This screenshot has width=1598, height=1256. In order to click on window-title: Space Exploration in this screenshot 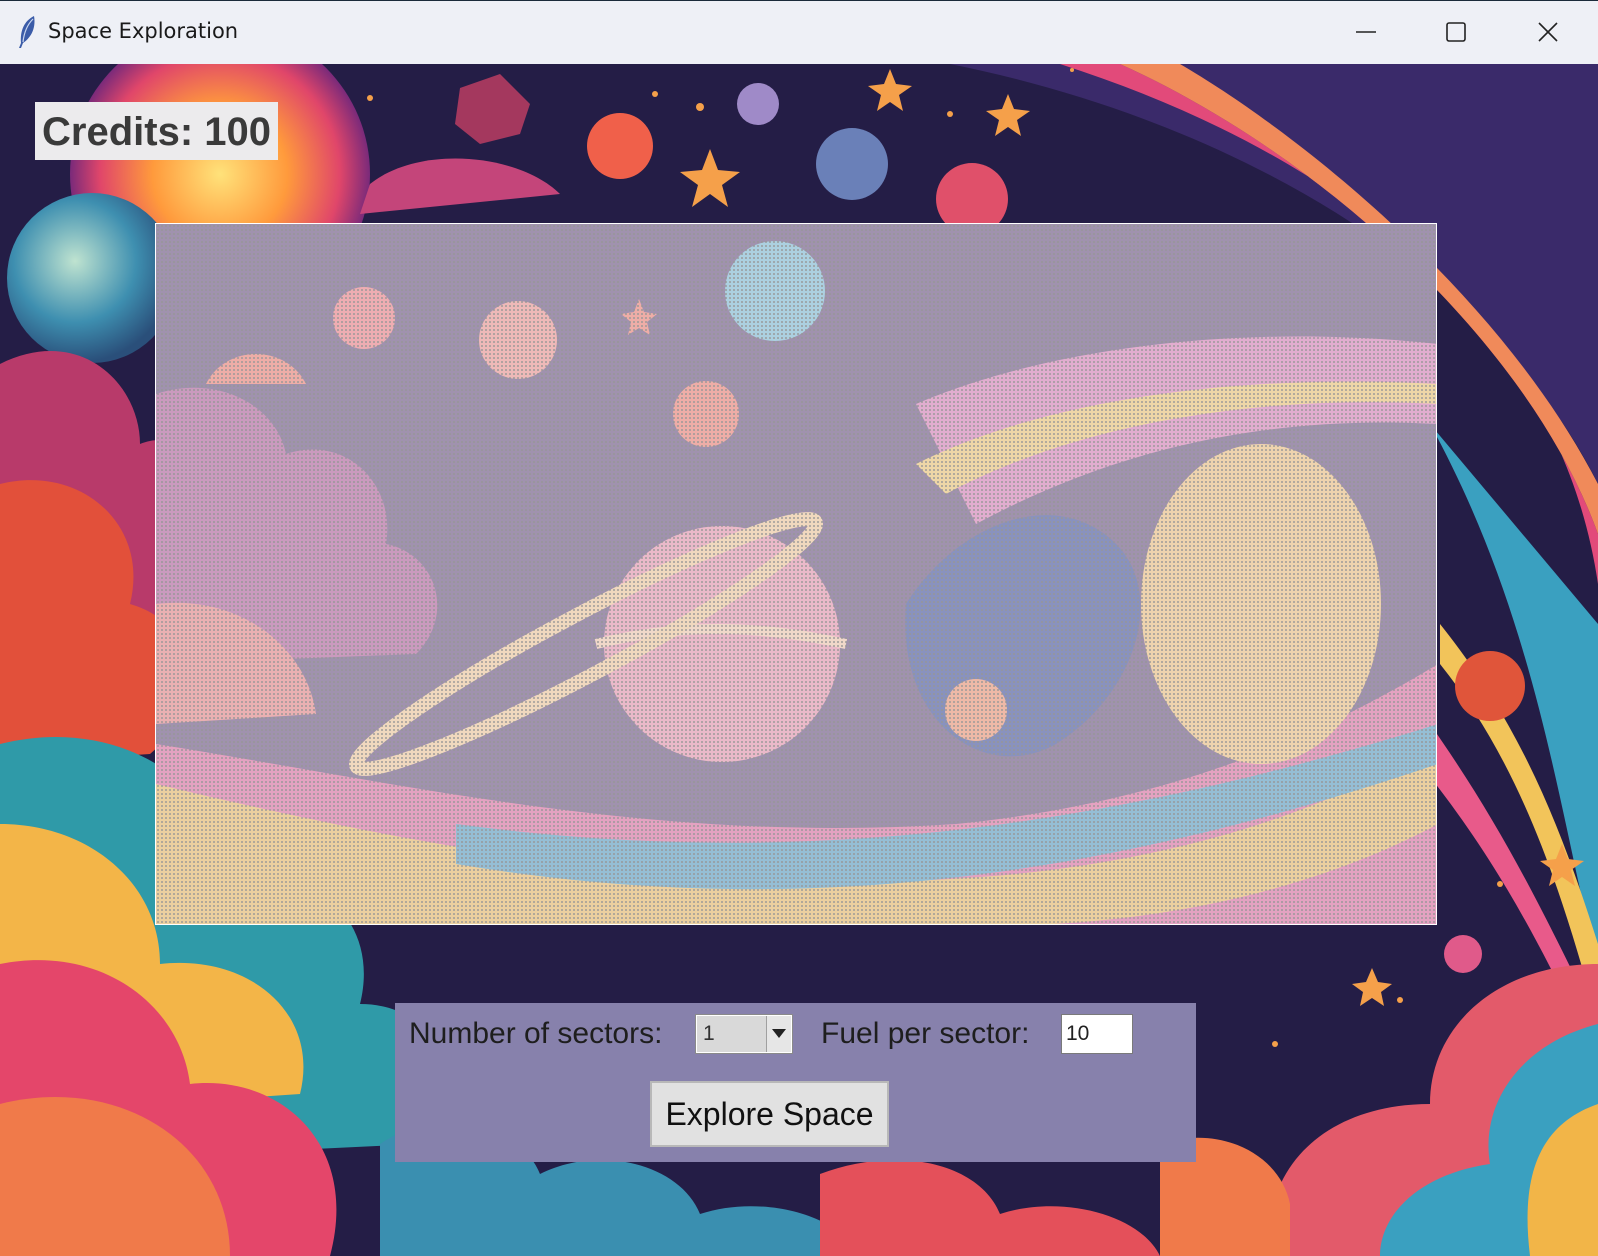, I will do `click(143, 31)`.